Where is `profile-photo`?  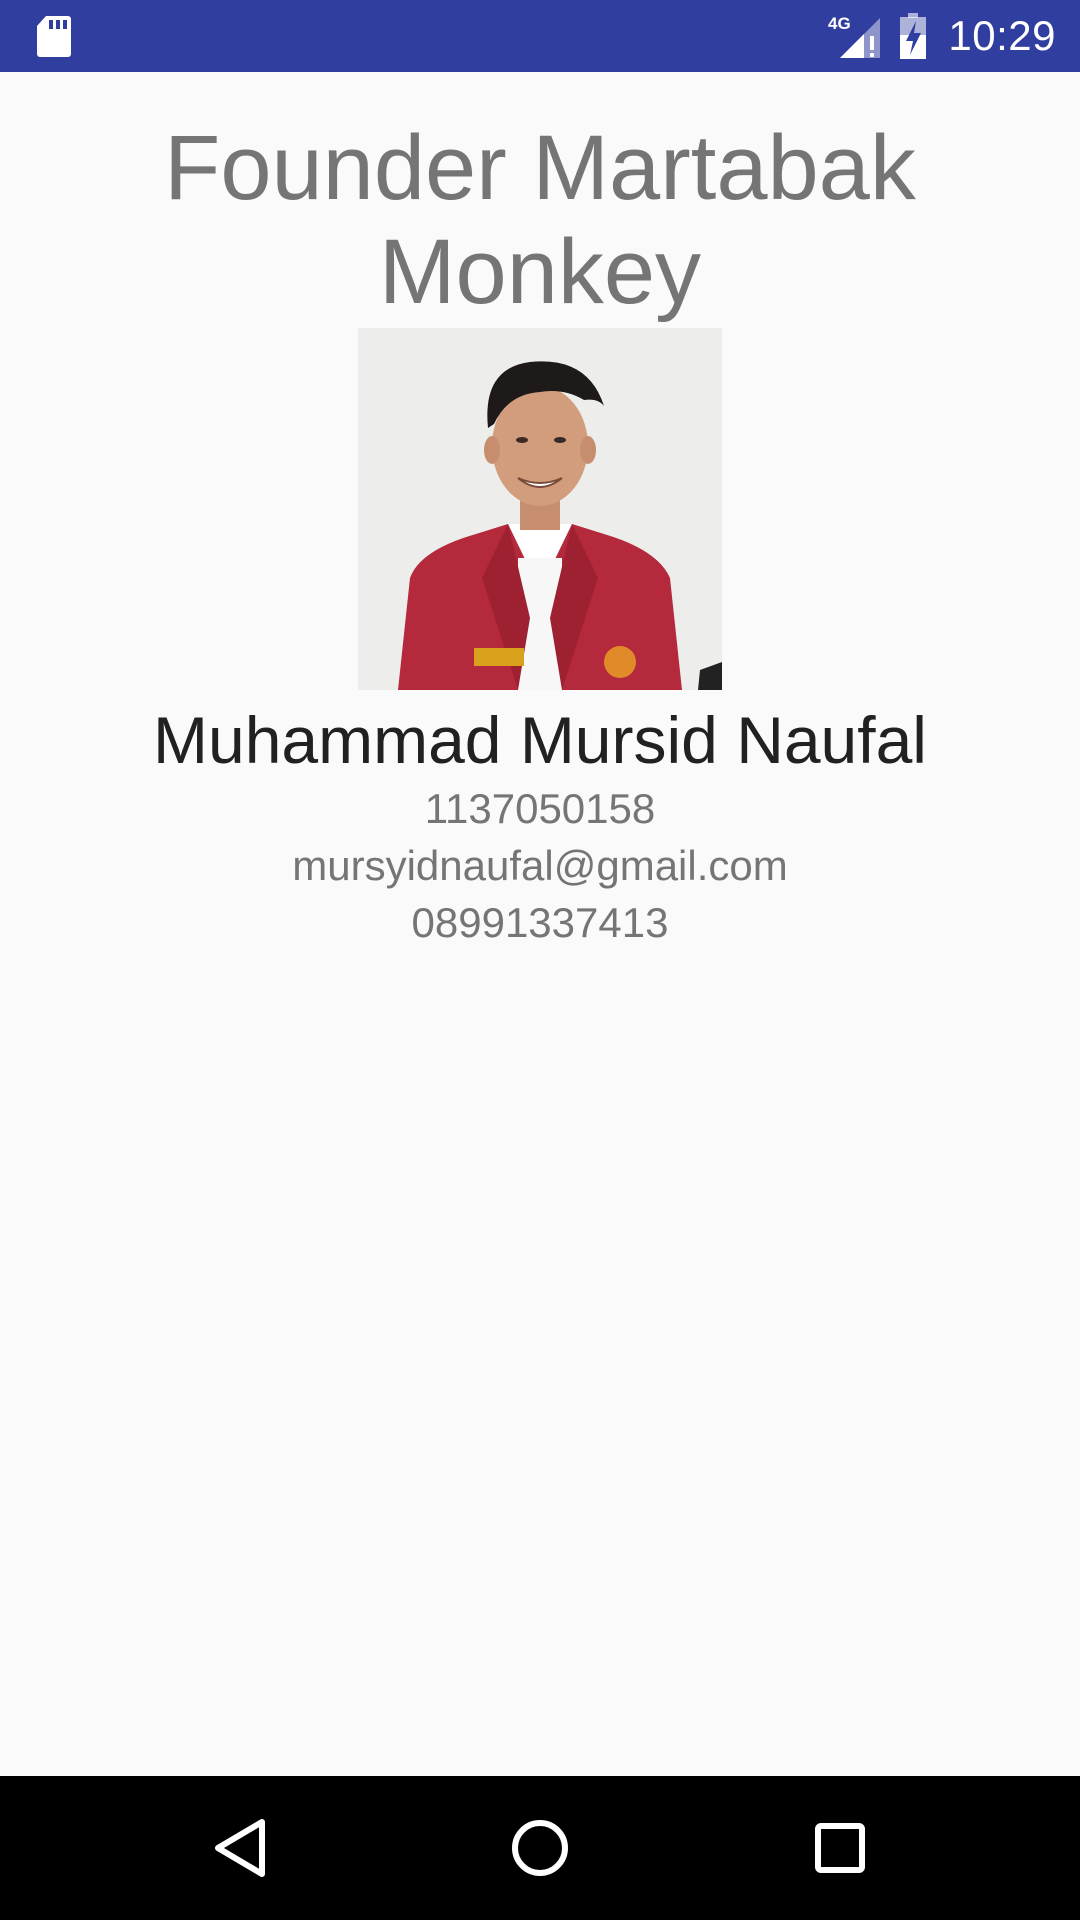 profile-photo is located at coordinates (540, 509).